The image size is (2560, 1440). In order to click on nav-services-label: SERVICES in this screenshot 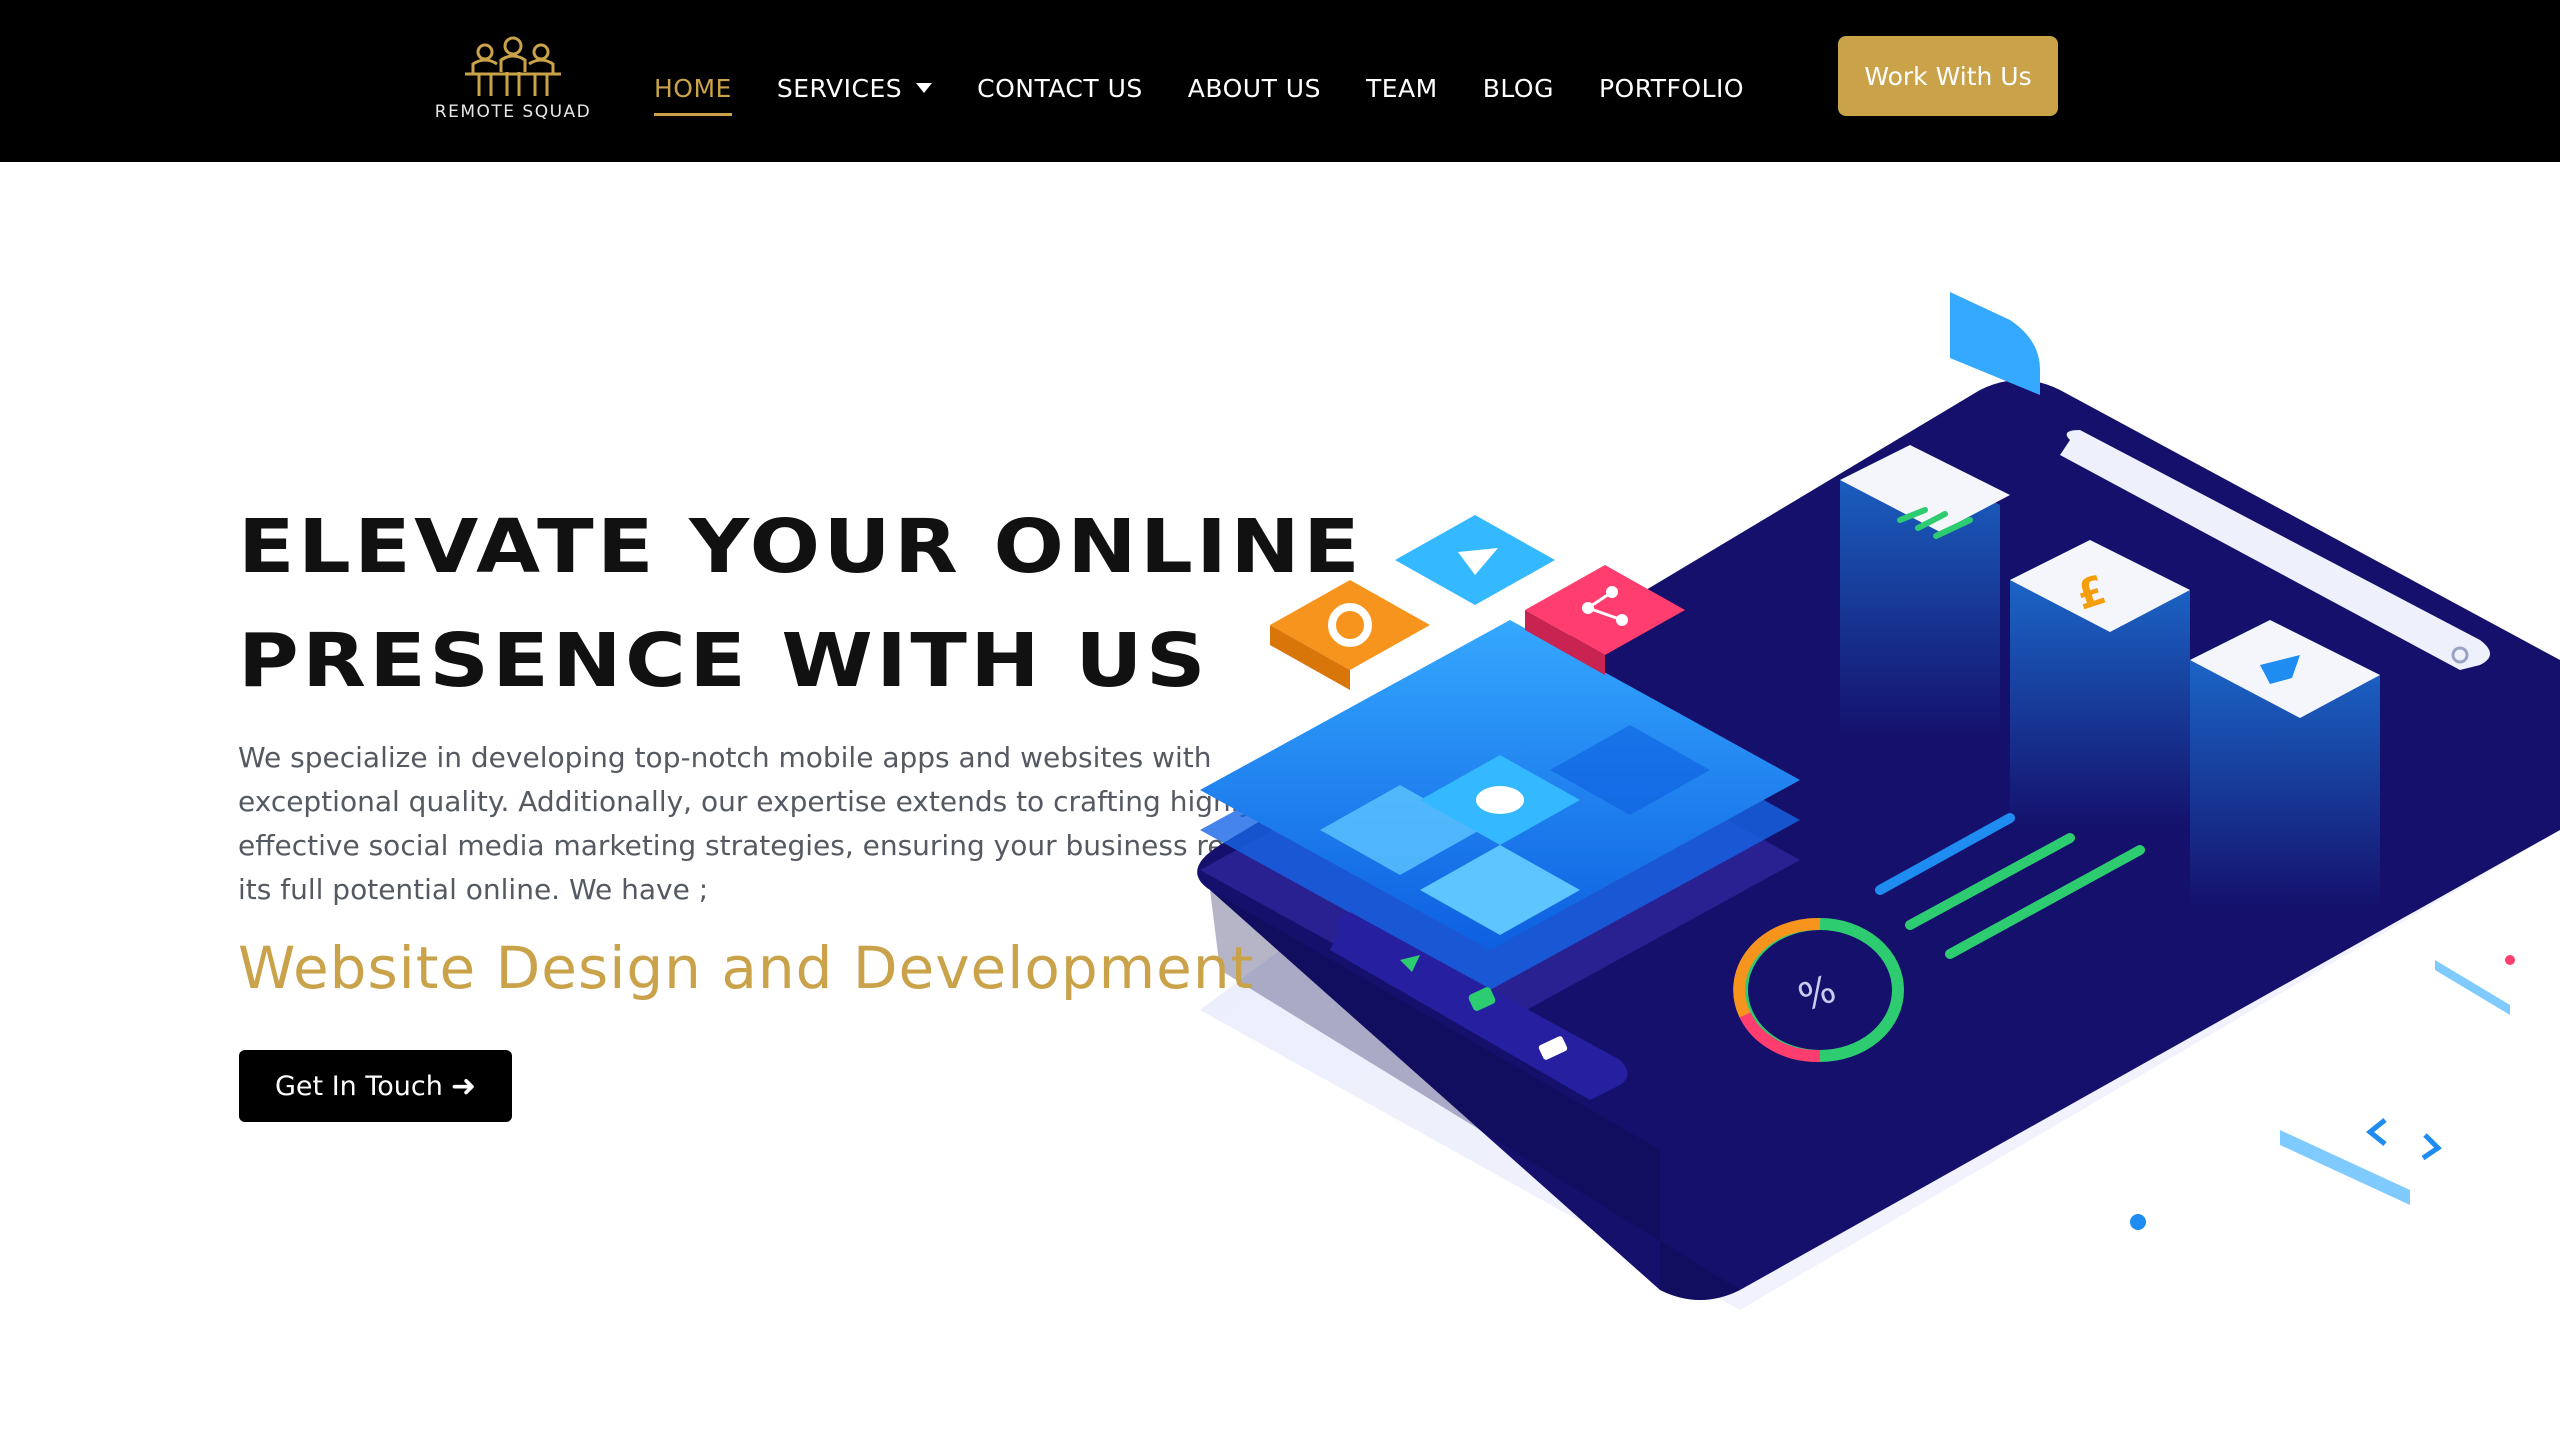, I will do `click(839, 88)`.